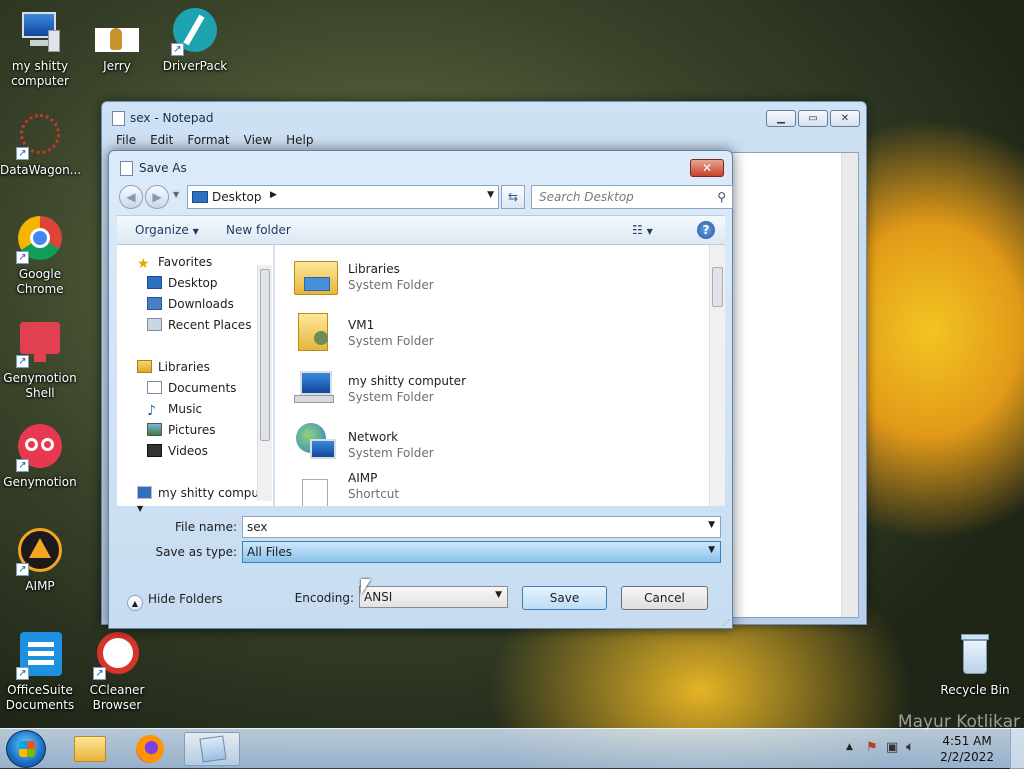  What do you see at coordinates (22, 569) in the screenshot?
I see `shortcut-arrow-icon: ↗` at bounding box center [22, 569].